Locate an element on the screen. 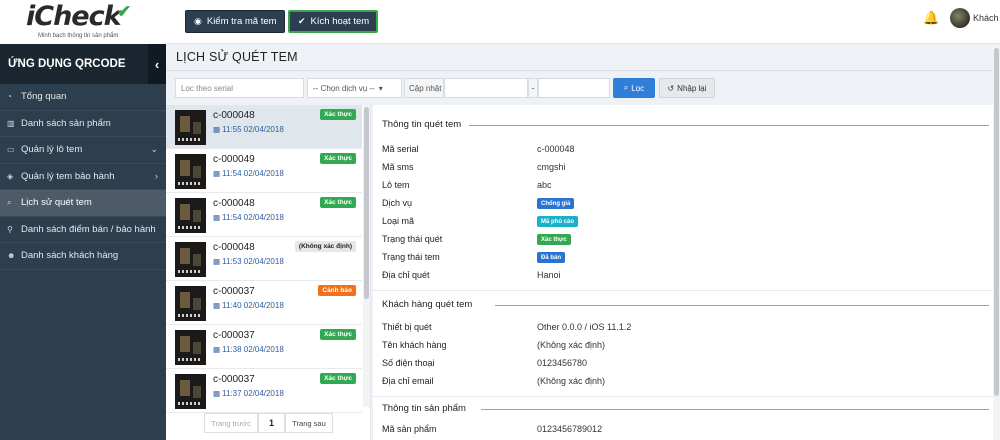  sidebar-item-overview: ◔ Tổng quan is located at coordinates (83, 97).